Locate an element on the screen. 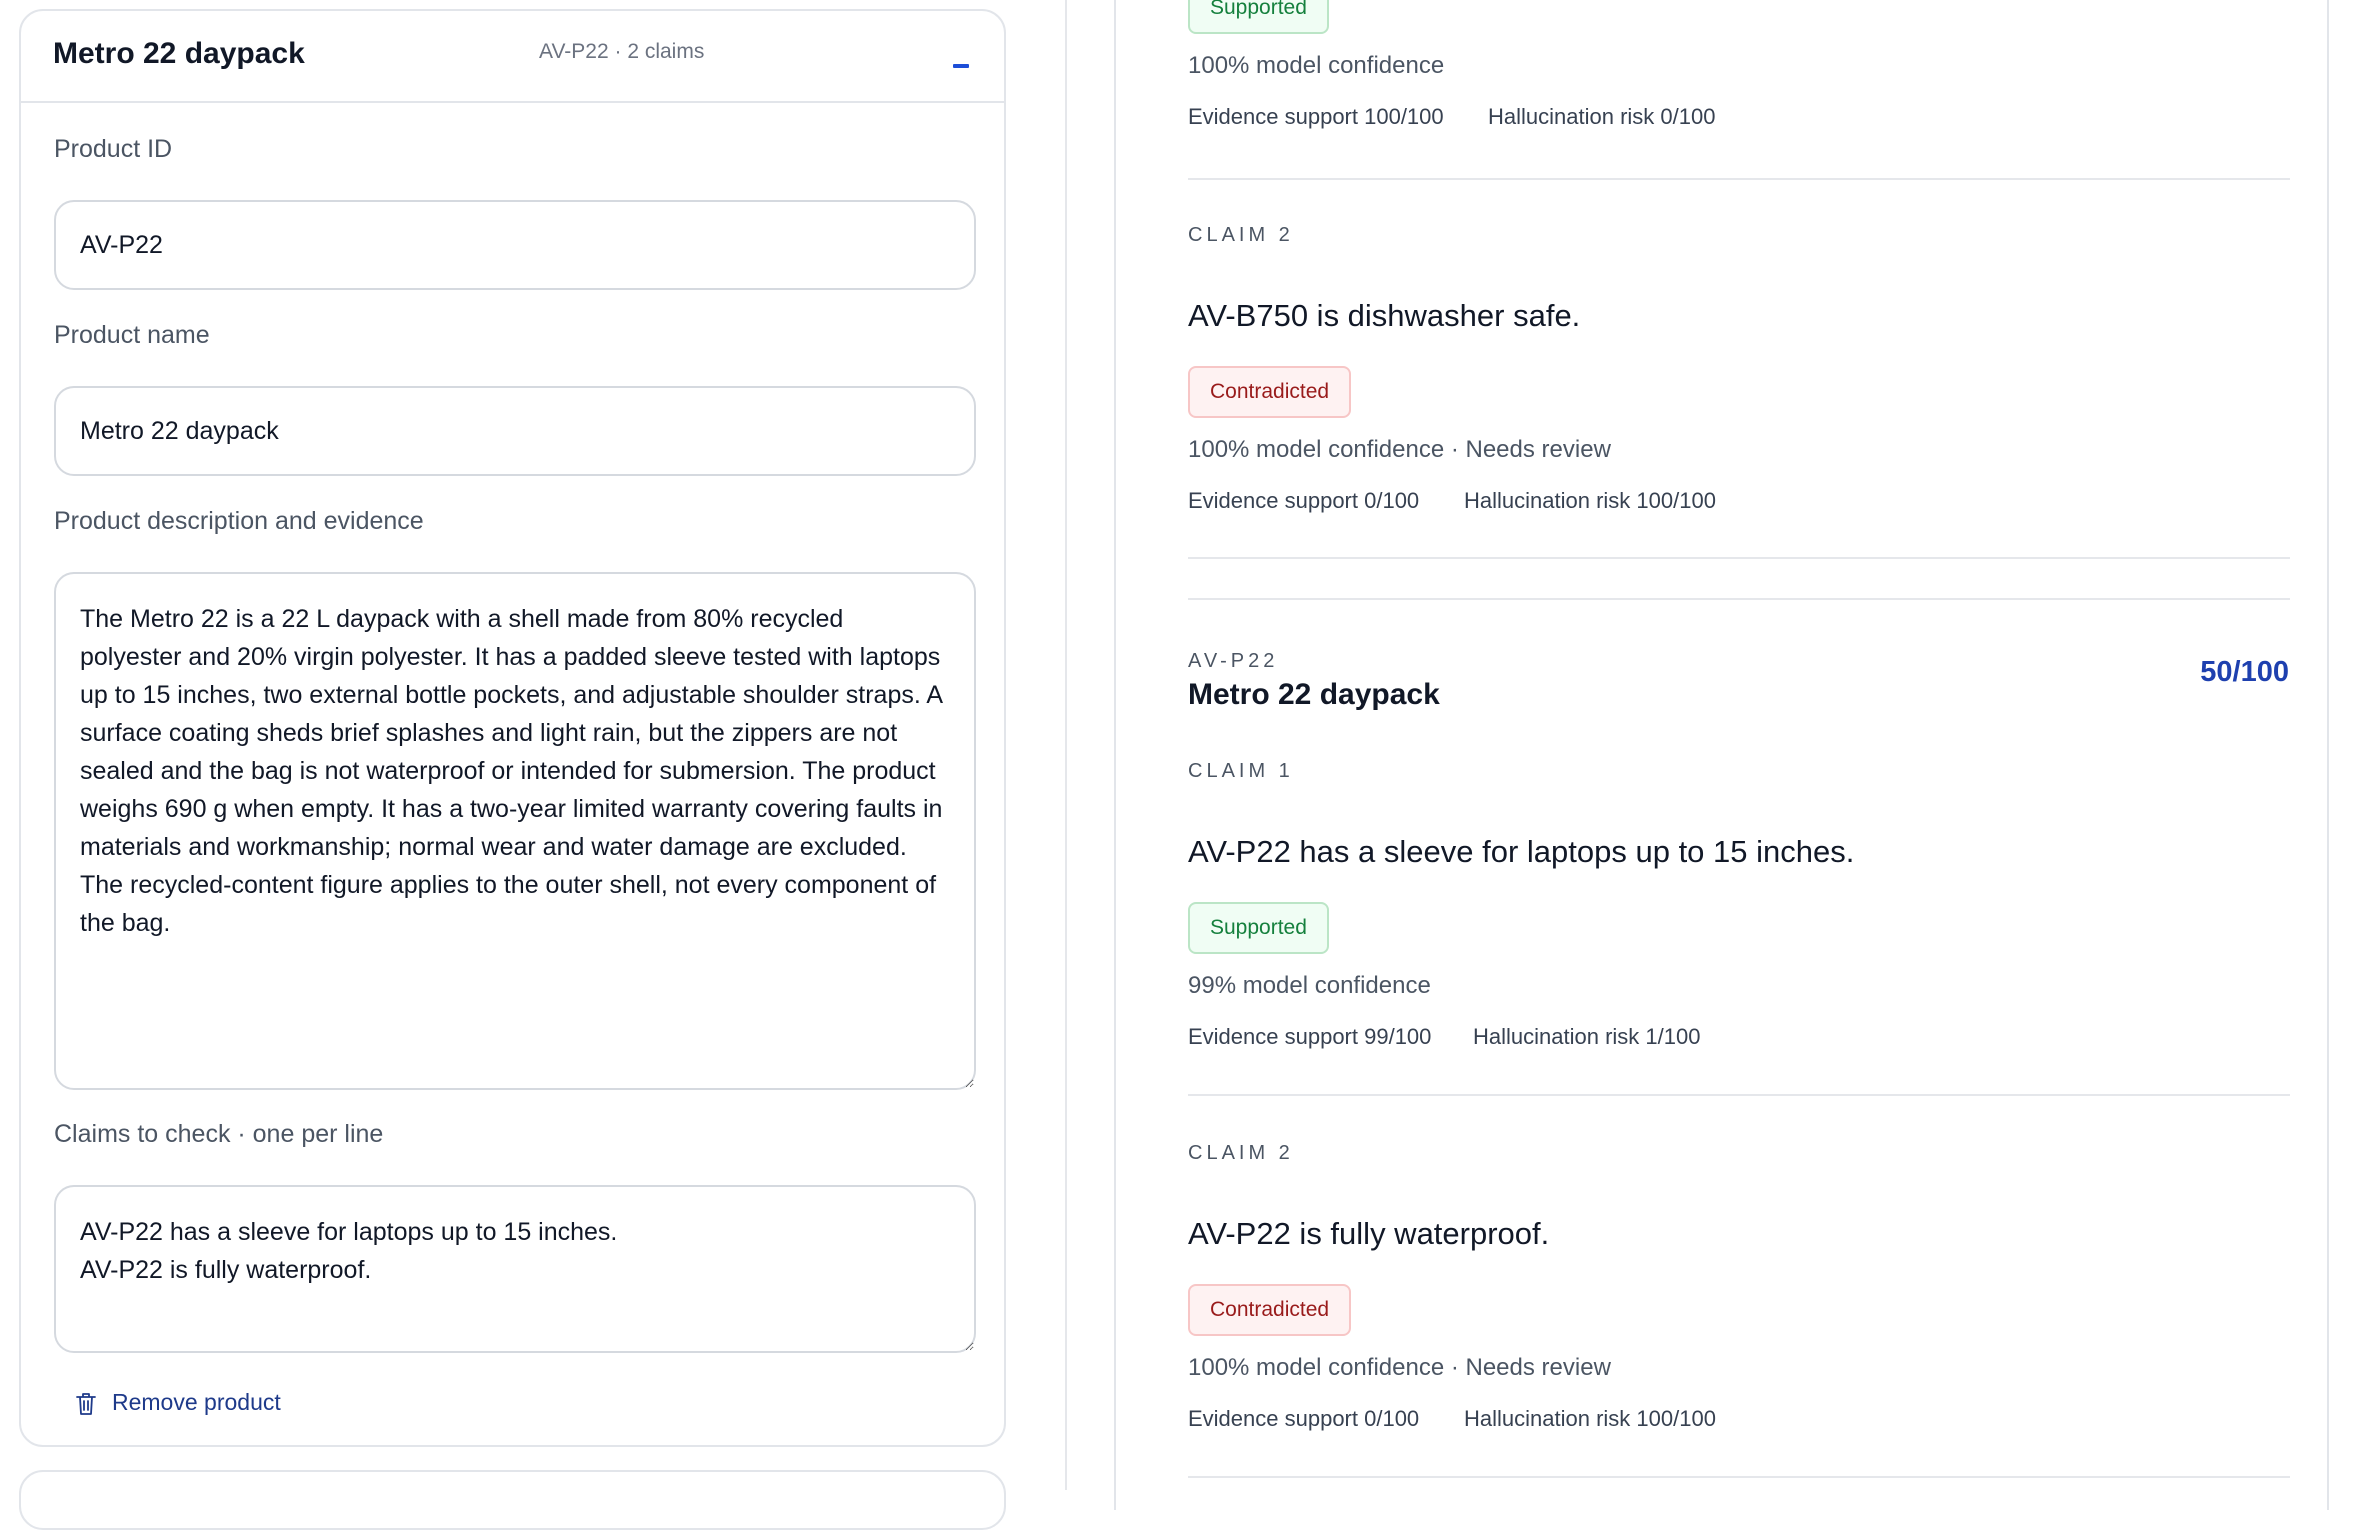  product-id-label: Product ID is located at coordinates (113, 149).